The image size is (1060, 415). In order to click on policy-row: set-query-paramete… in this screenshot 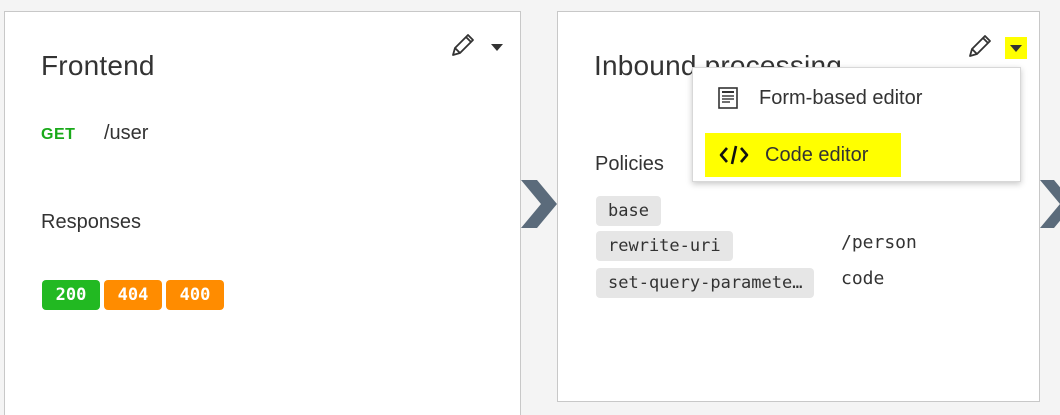, I will do `click(705, 283)`.